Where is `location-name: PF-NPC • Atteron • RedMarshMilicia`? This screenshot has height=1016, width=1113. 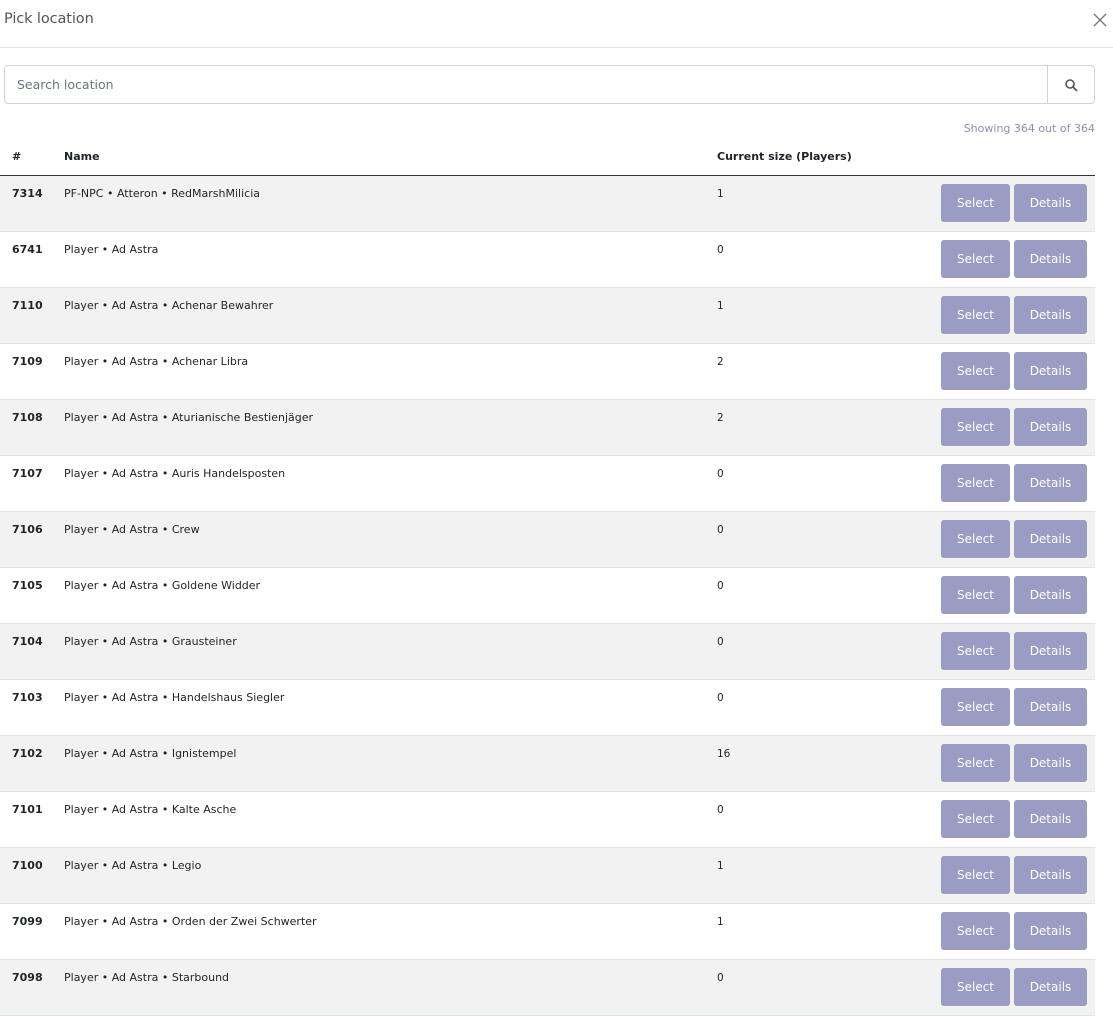
location-name: PF-NPC • Atteron • RedMarshMilicia is located at coordinates (162, 193).